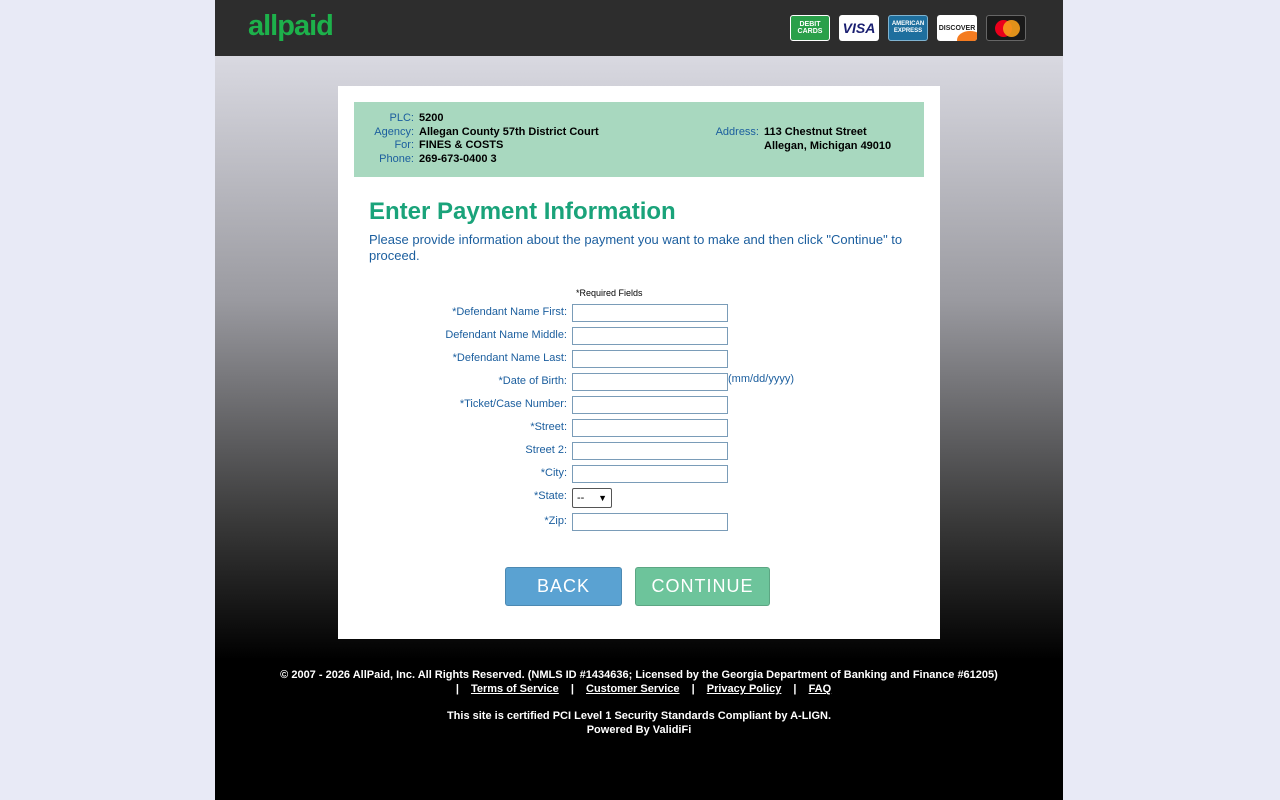 The height and width of the screenshot is (800, 1280). What do you see at coordinates (702, 586) in the screenshot?
I see `continue-button: CONTINUE` at bounding box center [702, 586].